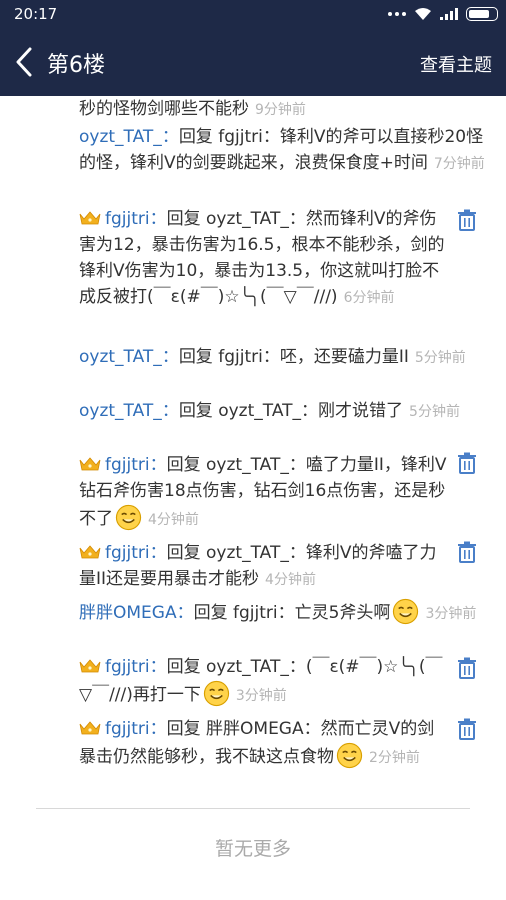 This screenshot has width=506, height=900. I want to click on comment-body: 呸，还要磕力量II, so click(344, 357).